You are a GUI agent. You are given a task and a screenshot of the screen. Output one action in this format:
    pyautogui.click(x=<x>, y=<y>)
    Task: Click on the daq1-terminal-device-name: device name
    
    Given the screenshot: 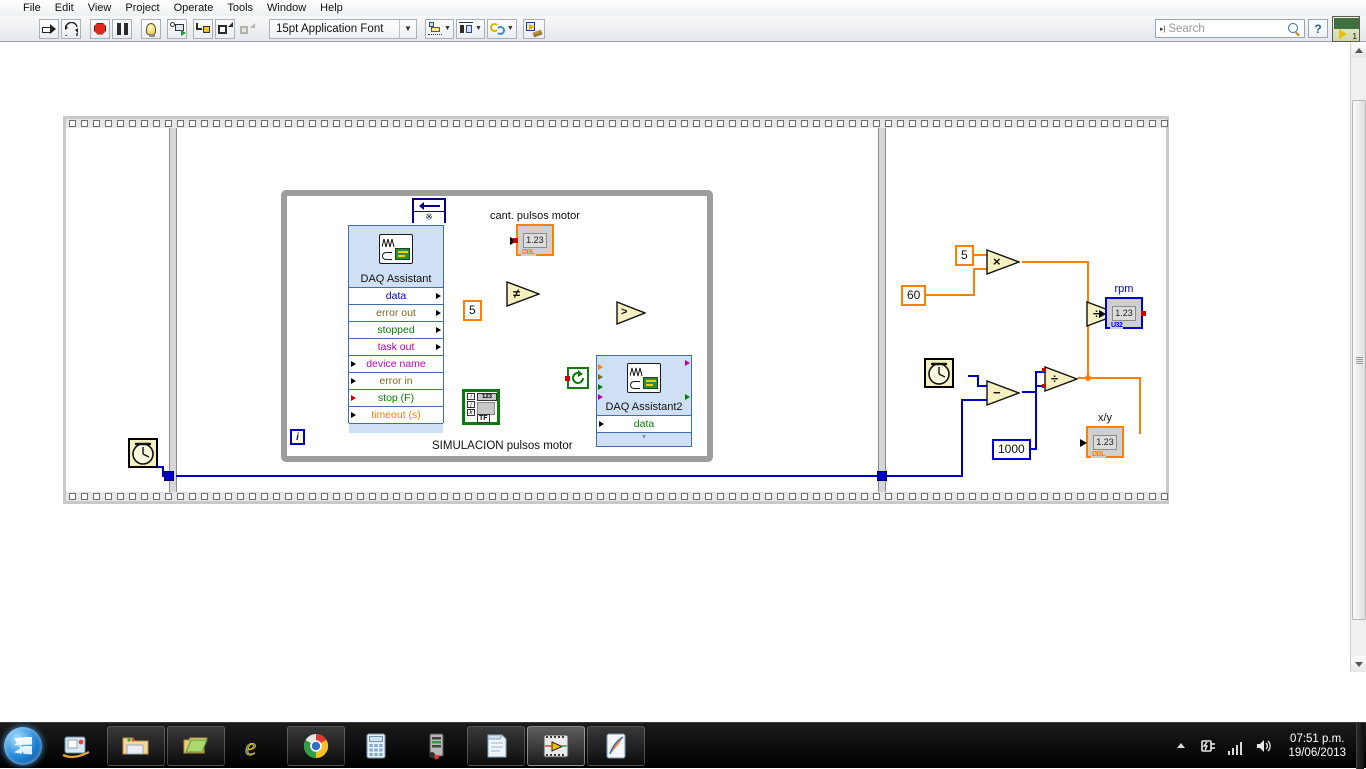 What is the action you would take?
    pyautogui.click(x=396, y=364)
    